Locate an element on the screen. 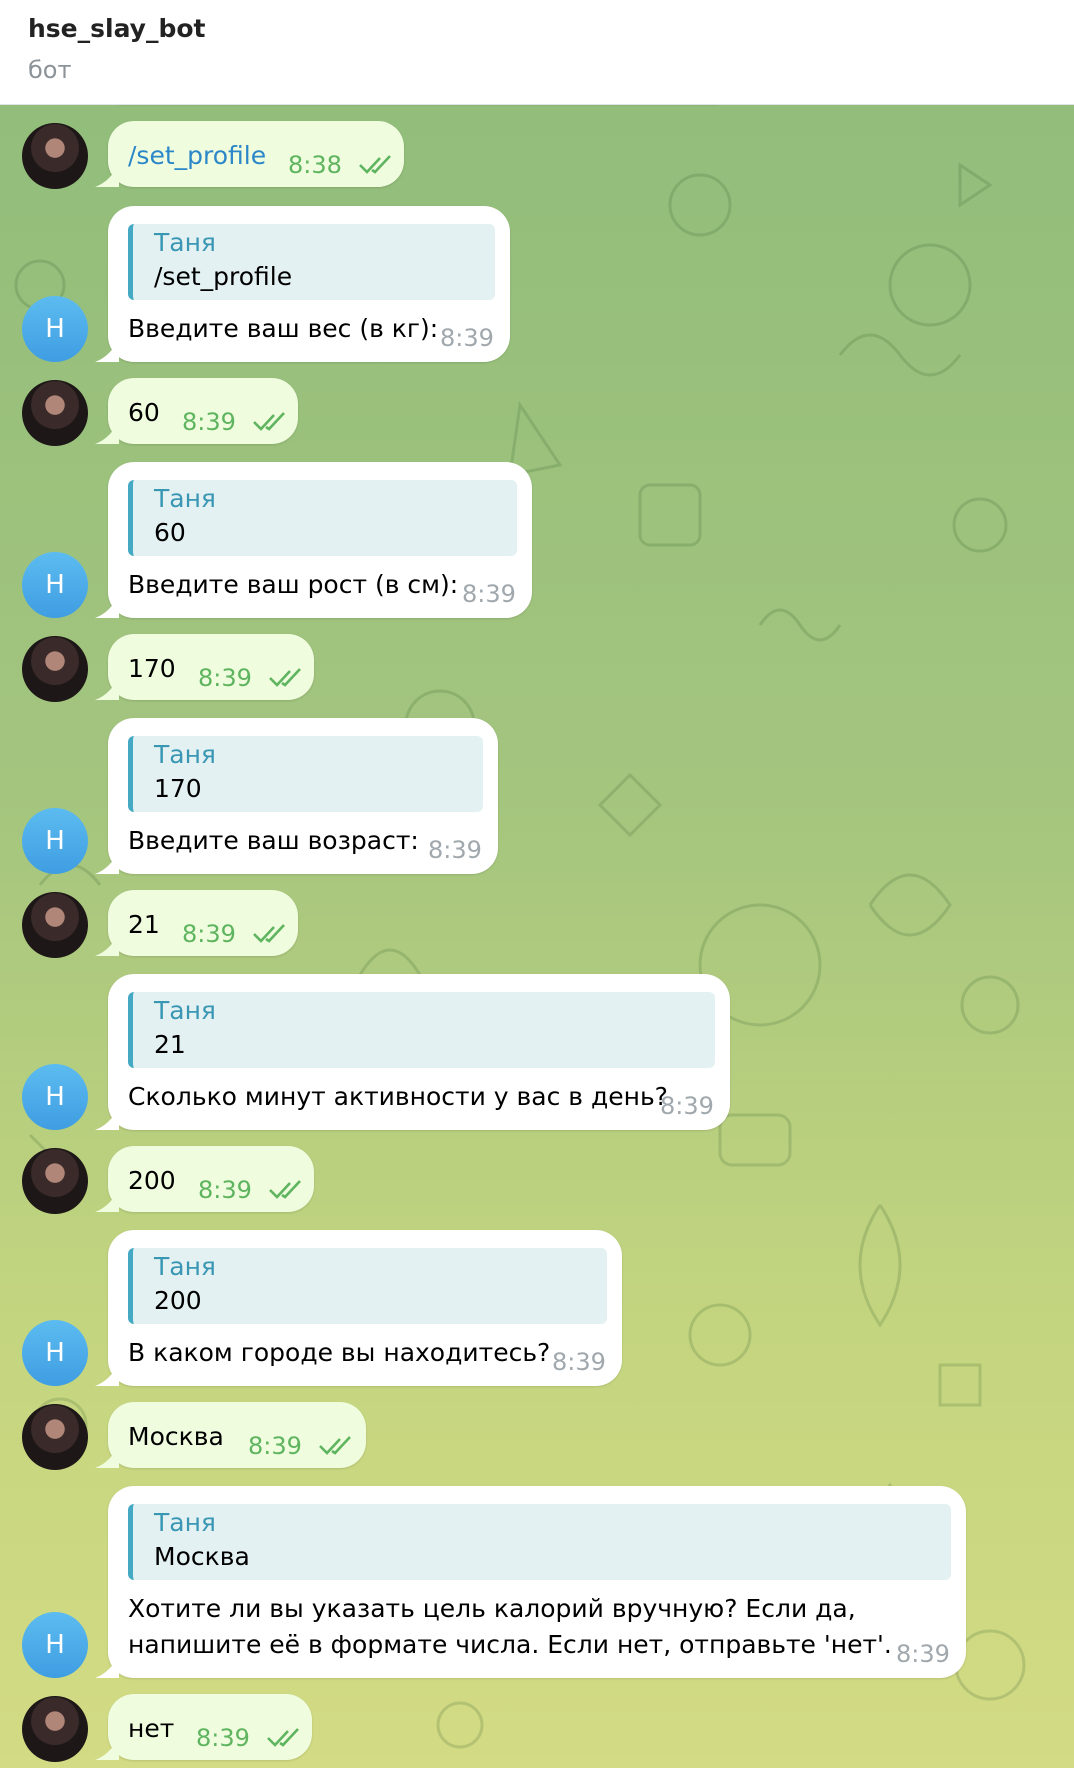  message-time: 8:38 is located at coordinates (315, 165).